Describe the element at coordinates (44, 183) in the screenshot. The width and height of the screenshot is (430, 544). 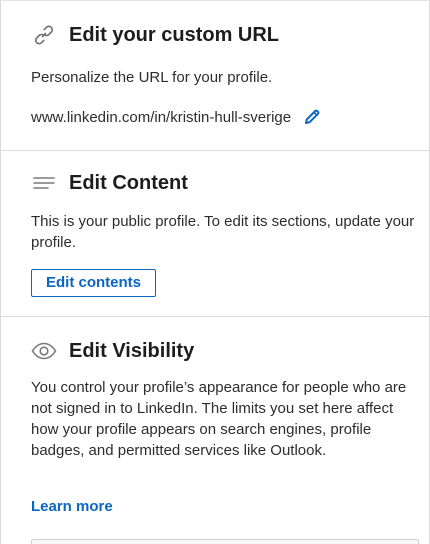
I see `lines-icon` at that location.